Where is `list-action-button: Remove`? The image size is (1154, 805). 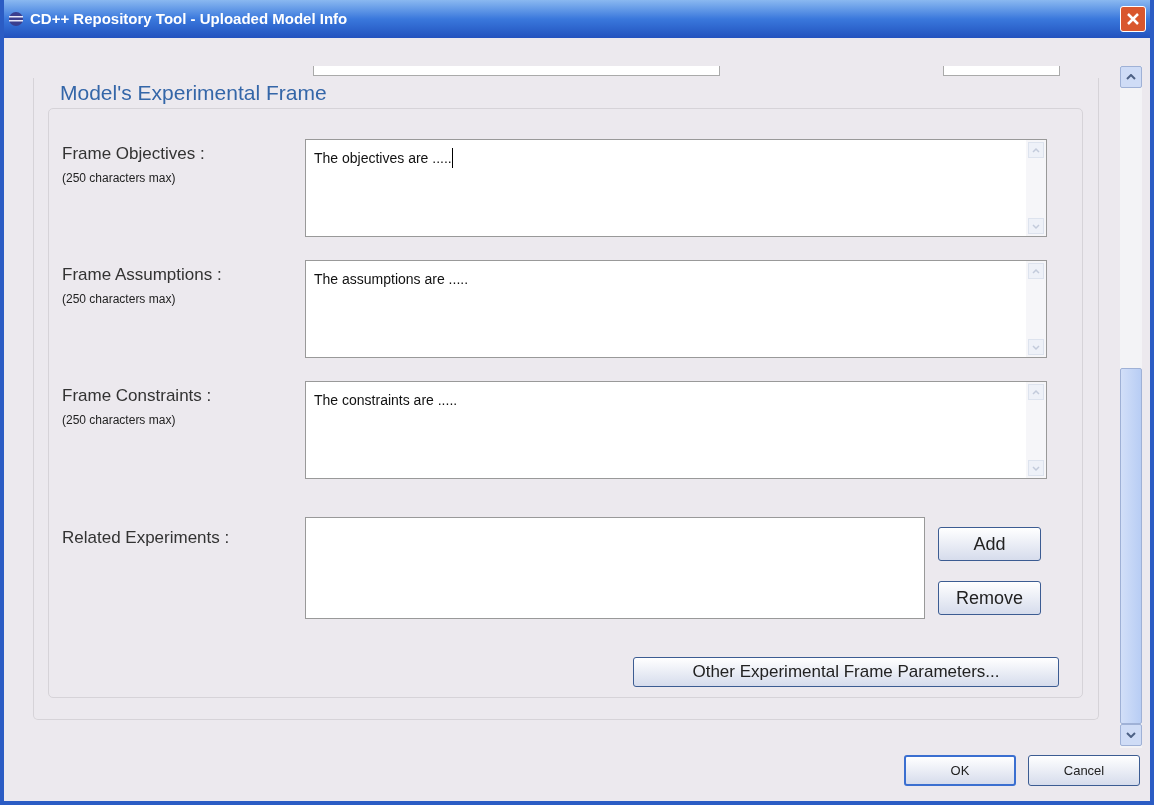
list-action-button: Remove is located at coordinates (989, 598).